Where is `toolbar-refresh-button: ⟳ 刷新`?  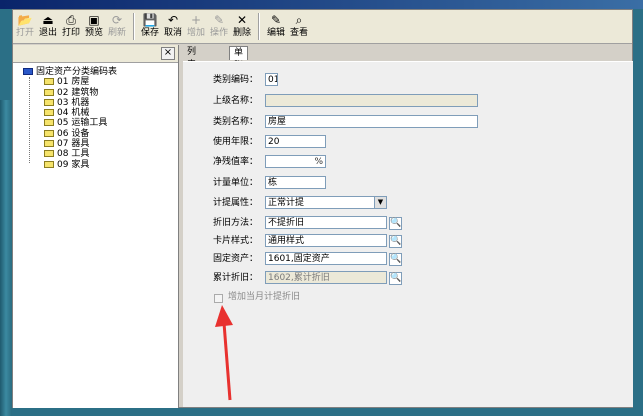 toolbar-refresh-button: ⟳ 刷新 is located at coordinates (117, 27).